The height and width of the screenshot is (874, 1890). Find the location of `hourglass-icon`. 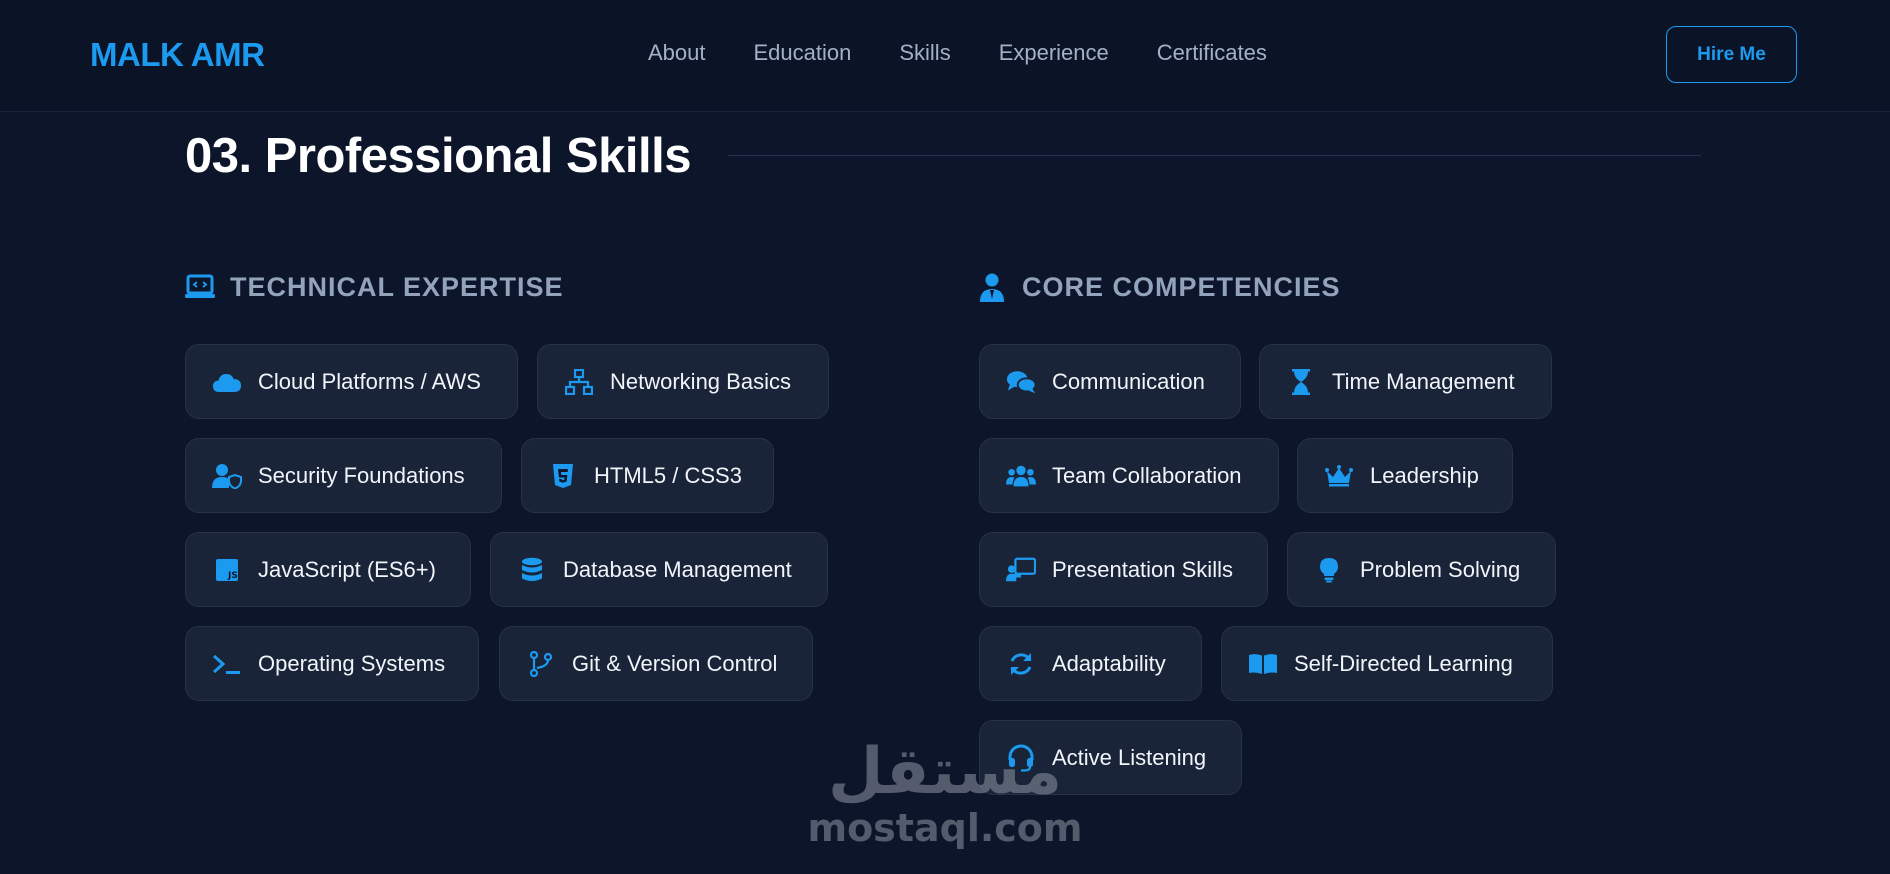

hourglass-icon is located at coordinates (1301, 382).